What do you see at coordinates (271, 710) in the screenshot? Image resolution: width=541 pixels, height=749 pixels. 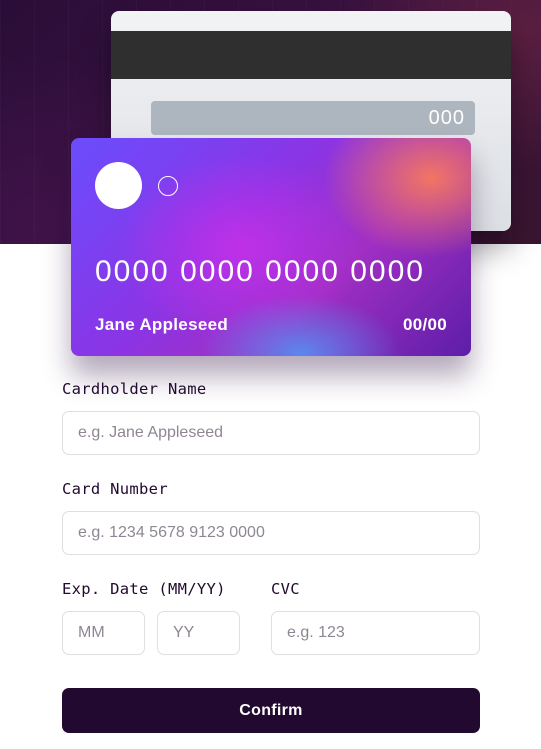 I see `confirm-button: Confirm` at bounding box center [271, 710].